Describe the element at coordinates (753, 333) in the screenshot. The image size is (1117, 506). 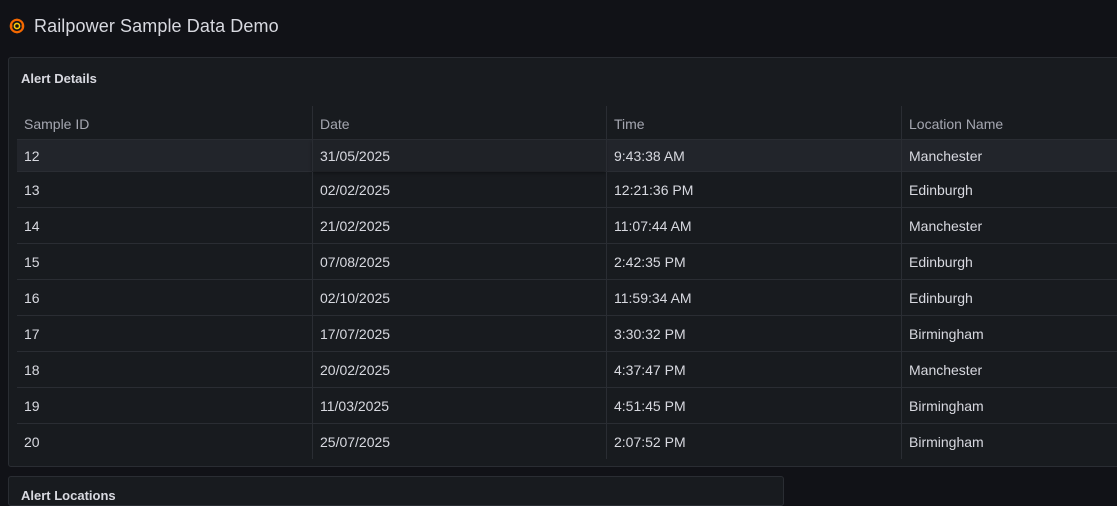
I see `table-cell: 3:30:32 PM` at that location.